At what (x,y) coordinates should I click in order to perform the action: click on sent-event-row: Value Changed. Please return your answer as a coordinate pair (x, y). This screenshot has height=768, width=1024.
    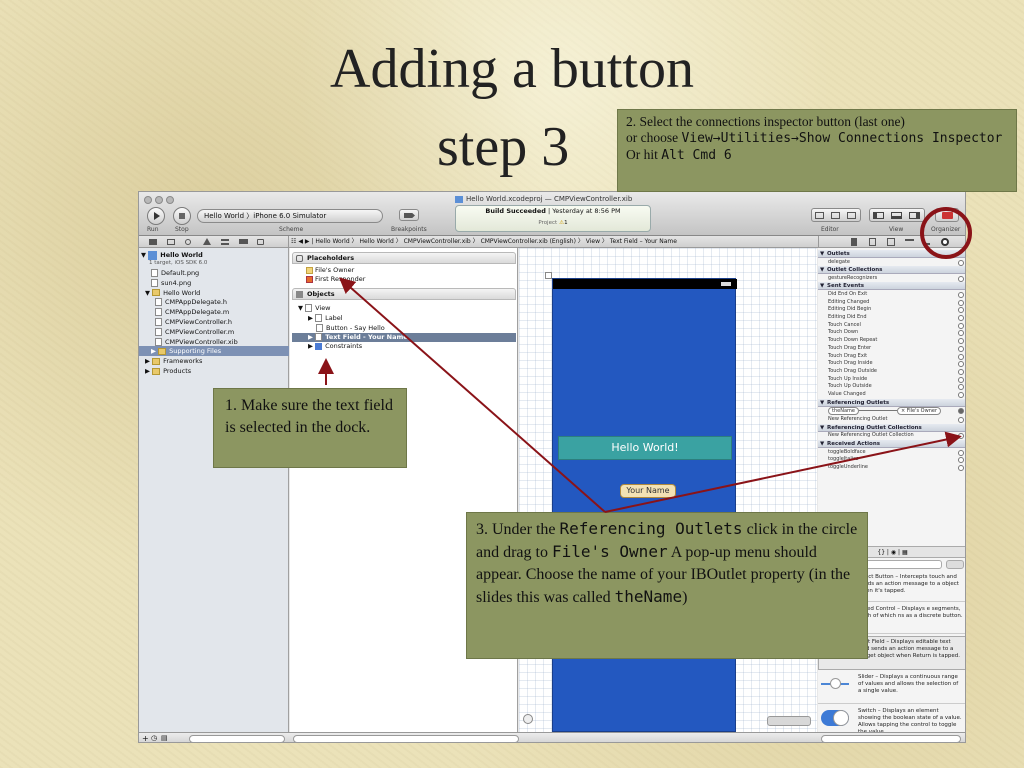
    Looking at the image, I should click on (891, 395).